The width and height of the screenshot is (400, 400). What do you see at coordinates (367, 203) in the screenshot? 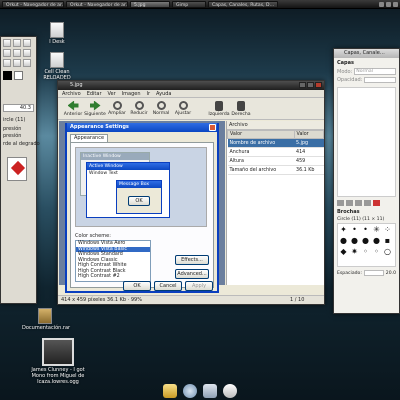
I see `duplicate-layer-icon` at bounding box center [367, 203].